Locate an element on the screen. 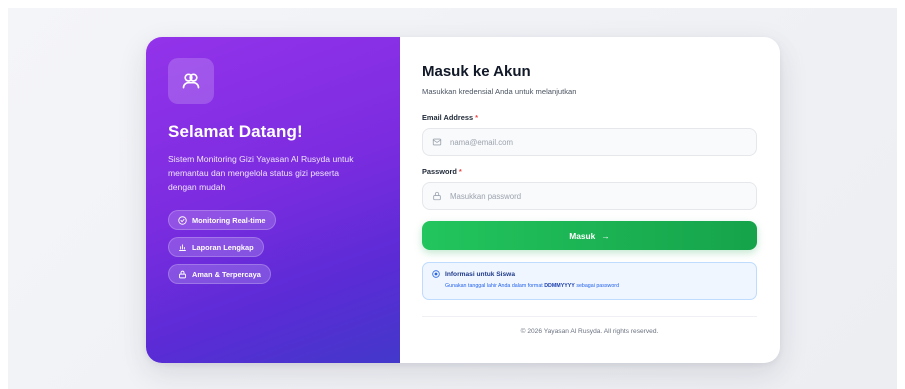 The height and width of the screenshot is (389, 905). badge-aman: Aman & Terpercaya is located at coordinates (219, 274).